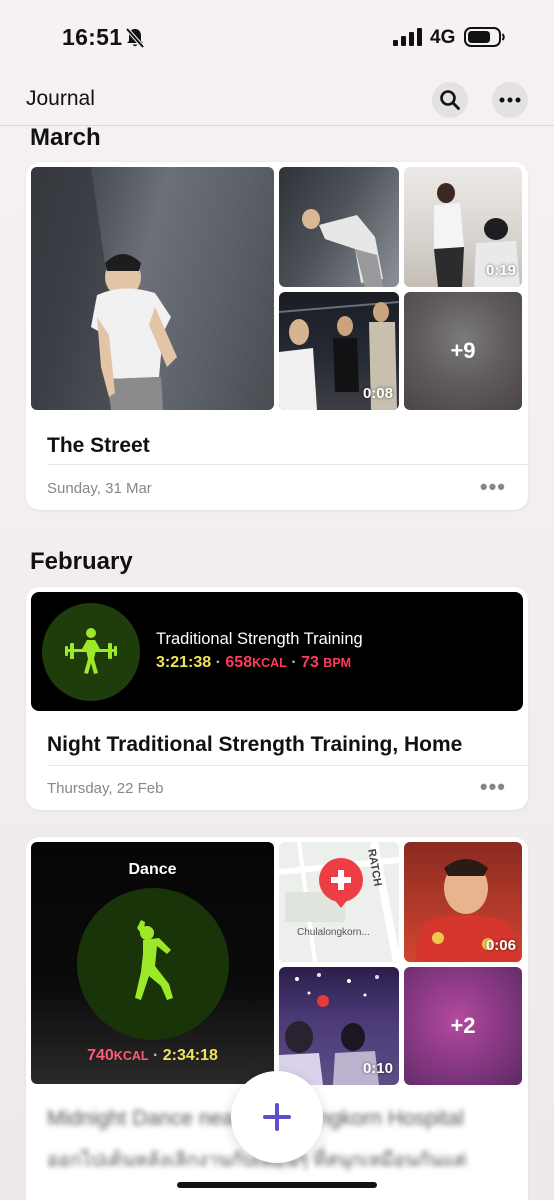  Describe the element at coordinates (339, 1026) in the screenshot. I see `video-thumbnail: 0:10` at that location.